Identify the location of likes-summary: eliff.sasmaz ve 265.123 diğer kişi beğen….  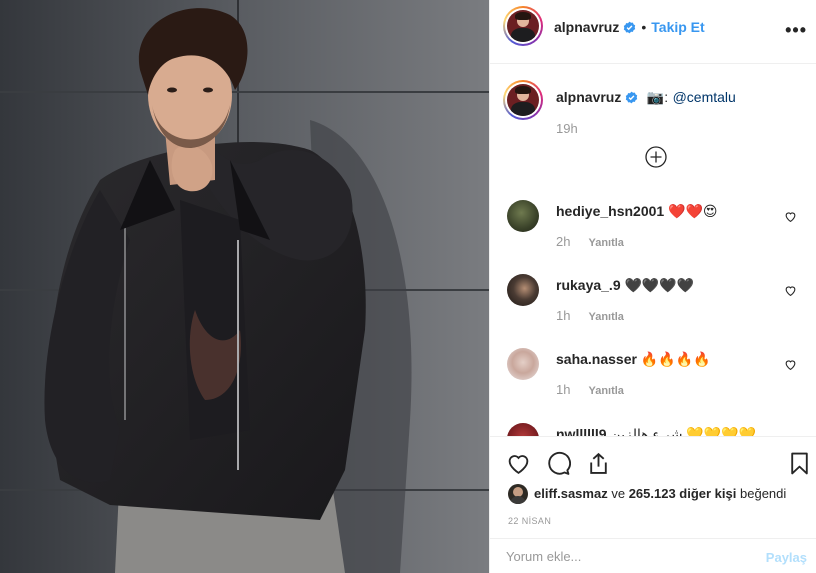
(660, 493).